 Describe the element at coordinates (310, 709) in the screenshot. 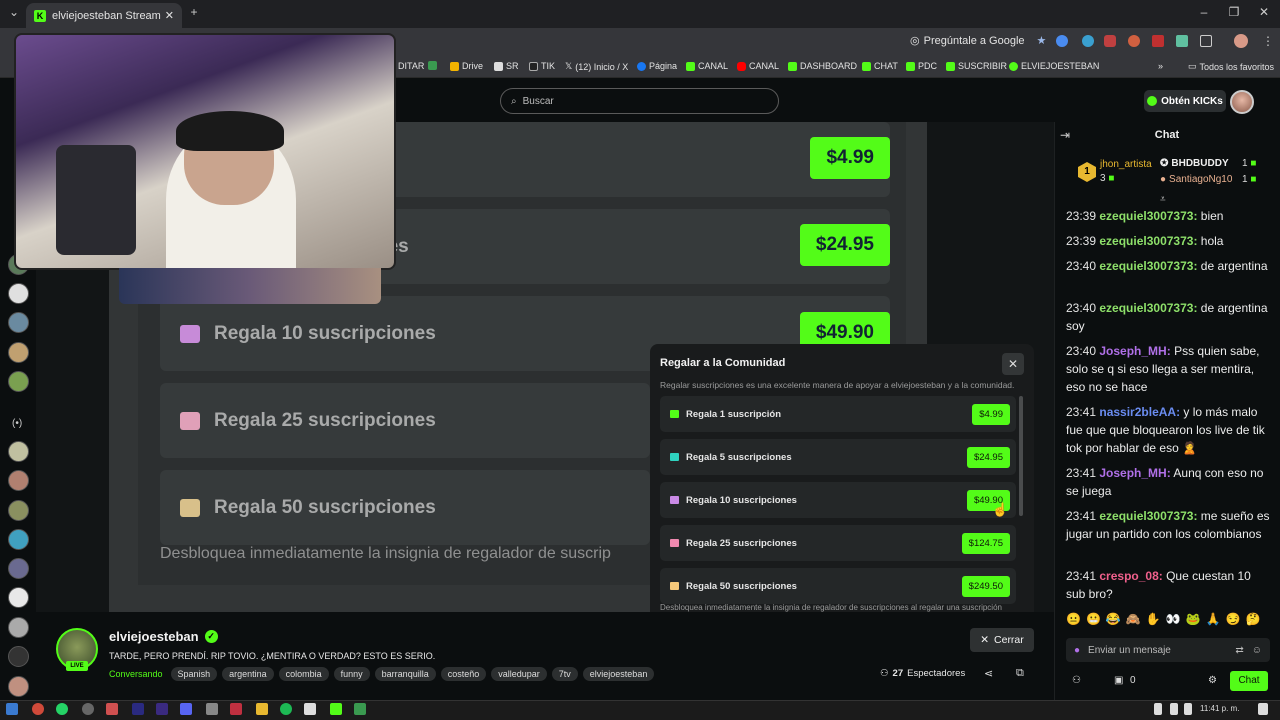

I see `notion-icon` at that location.